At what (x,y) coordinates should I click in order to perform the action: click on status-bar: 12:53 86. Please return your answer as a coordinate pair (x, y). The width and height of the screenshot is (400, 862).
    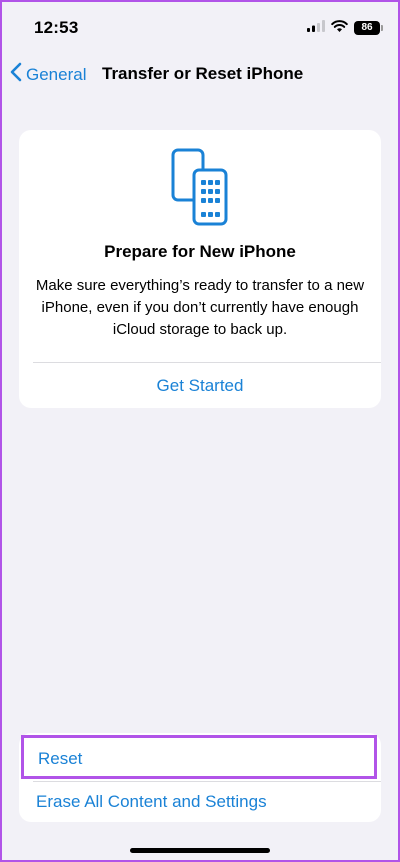
    Looking at the image, I should click on (200, 27).